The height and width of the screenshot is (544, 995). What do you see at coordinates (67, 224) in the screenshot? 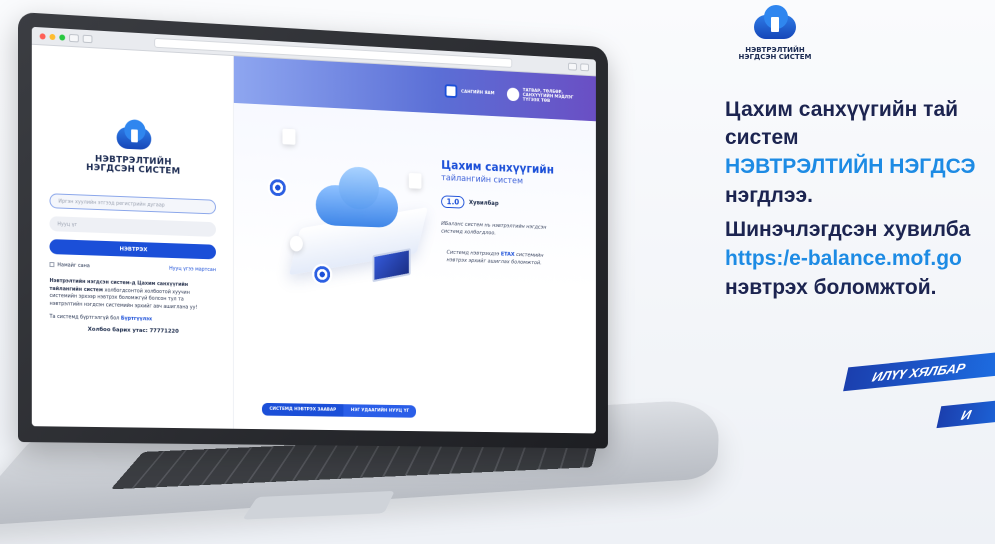
I see `password-placeholder: Нууц үг` at bounding box center [67, 224].